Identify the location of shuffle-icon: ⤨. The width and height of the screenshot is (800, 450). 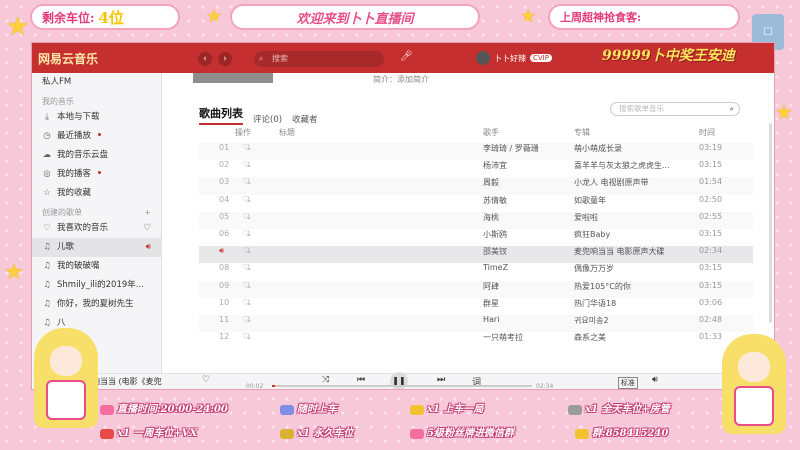
(325, 380).